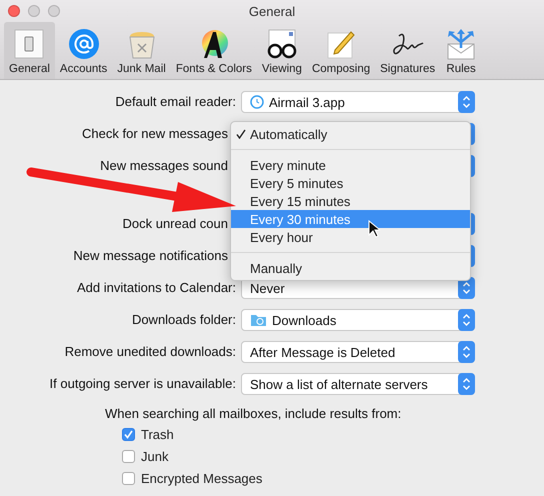 The image size is (544, 496). I want to click on popup-menu: After Message is Deleted, so click(358, 352).